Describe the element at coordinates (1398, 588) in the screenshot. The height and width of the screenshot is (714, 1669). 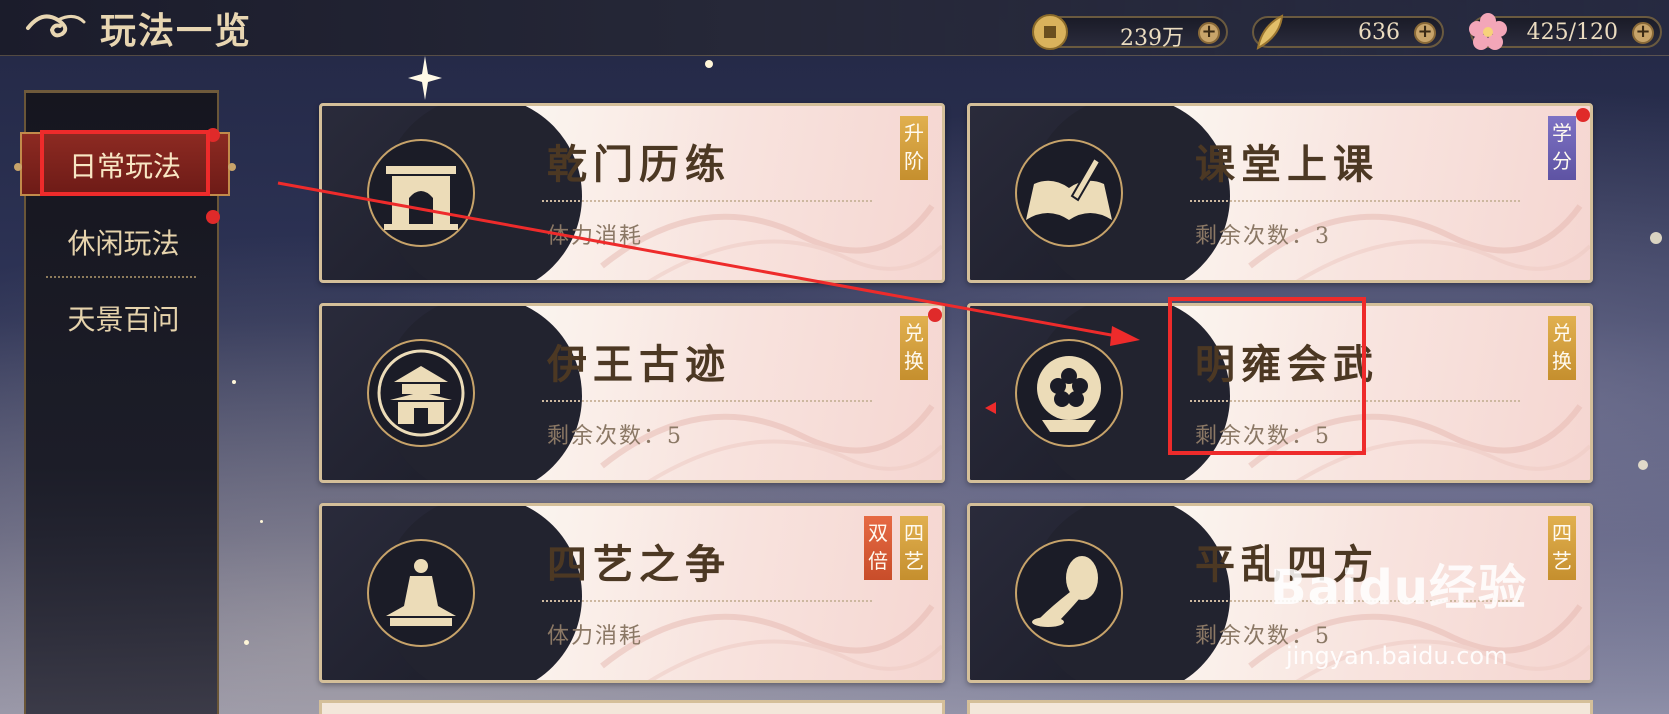
I see `watermark-logo: Baidu经验` at that location.